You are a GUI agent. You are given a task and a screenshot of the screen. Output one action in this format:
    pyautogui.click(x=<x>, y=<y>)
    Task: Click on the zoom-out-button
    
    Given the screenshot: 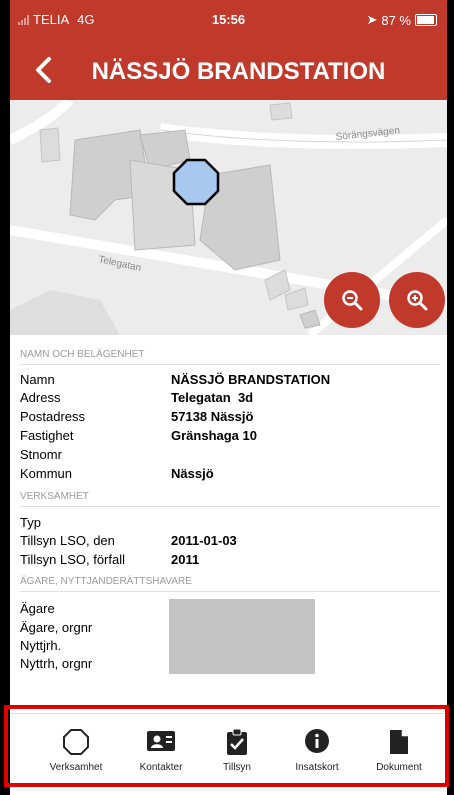 What is the action you would take?
    pyautogui.click(x=352, y=300)
    